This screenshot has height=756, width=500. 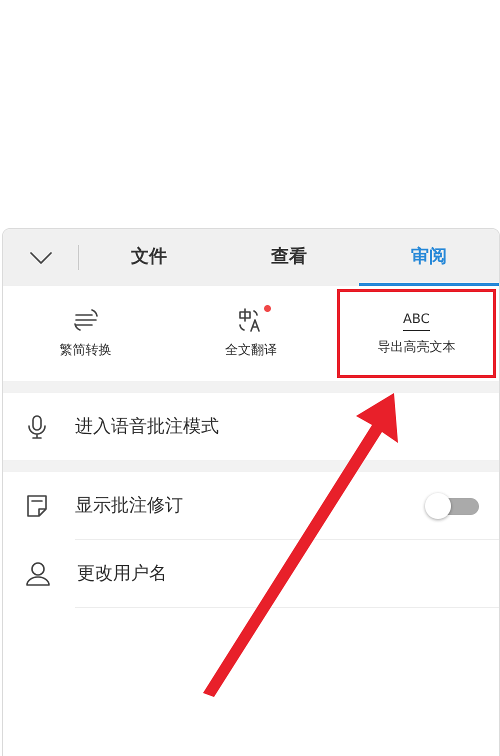 I want to click on setting-label: 显示批注修订, so click(x=129, y=506).